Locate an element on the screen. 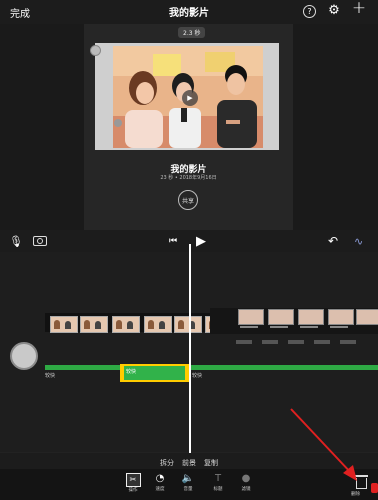 Image resolution: width=378 pixels, height=500 pixels. selected-speed-label: 较快 is located at coordinates (131, 372).